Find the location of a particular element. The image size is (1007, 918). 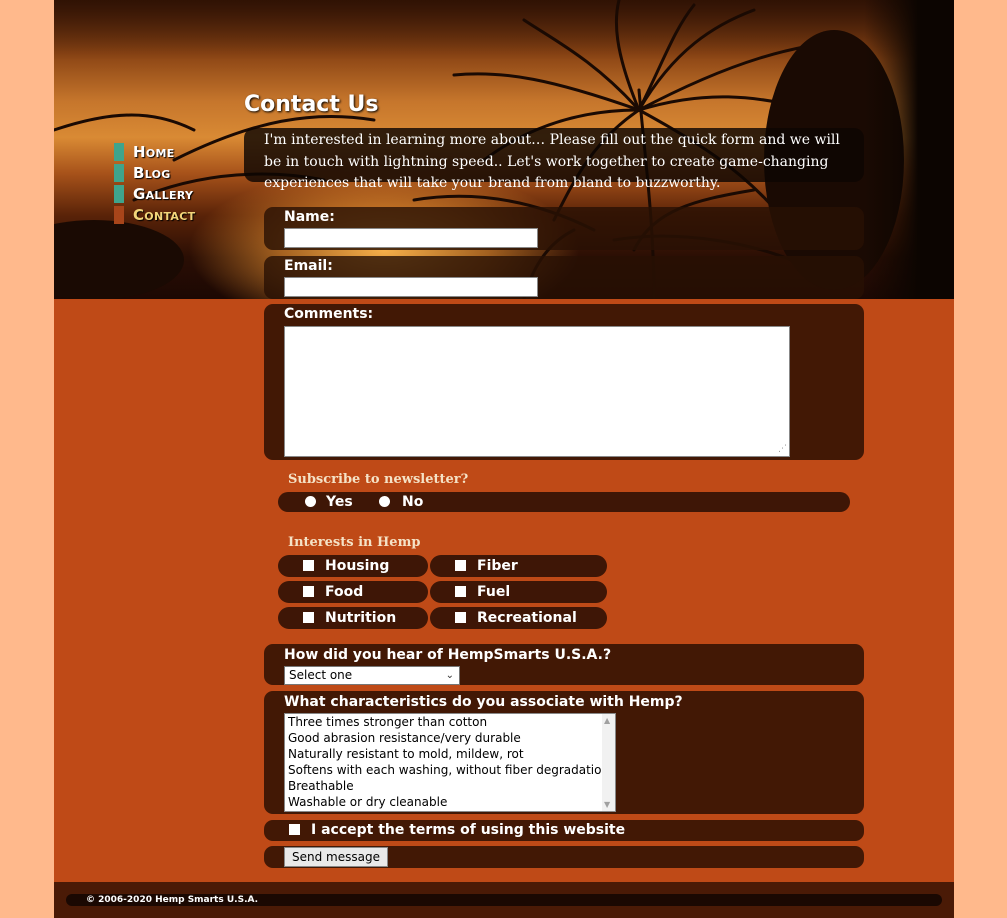

nav-item-gallery: Gallery is located at coordinates (174, 194).